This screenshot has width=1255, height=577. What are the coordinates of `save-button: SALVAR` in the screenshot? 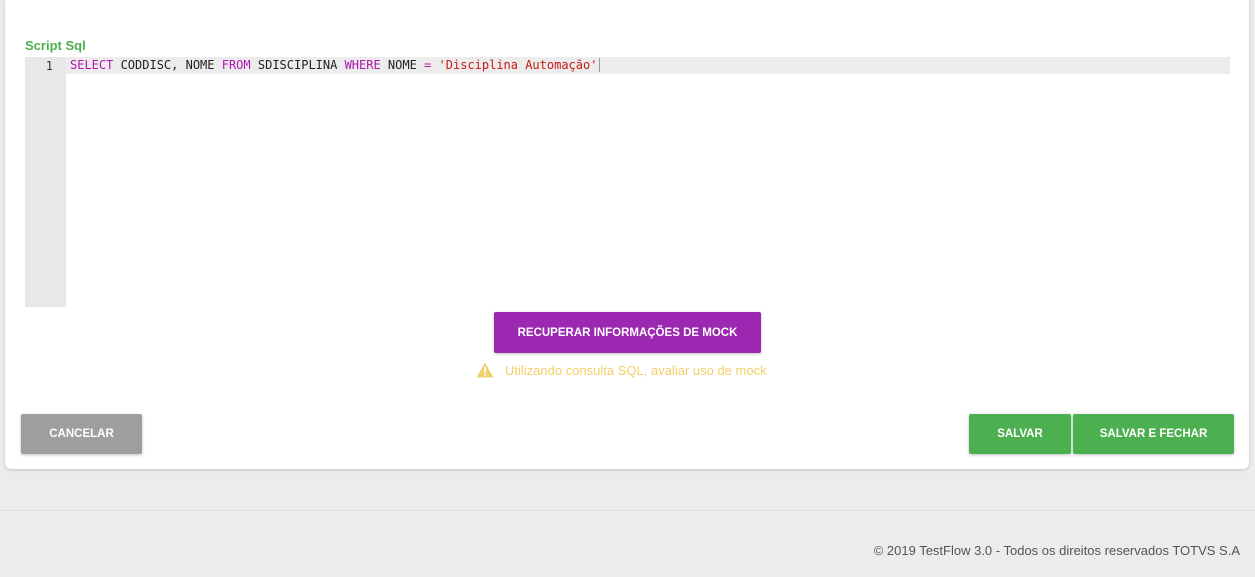 It's located at (1020, 434).